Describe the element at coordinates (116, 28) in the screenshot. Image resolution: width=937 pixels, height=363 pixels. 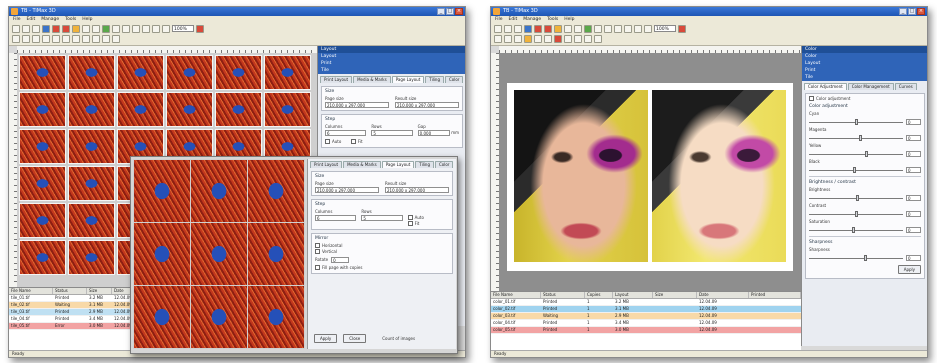
I see `preview-icon` at that location.